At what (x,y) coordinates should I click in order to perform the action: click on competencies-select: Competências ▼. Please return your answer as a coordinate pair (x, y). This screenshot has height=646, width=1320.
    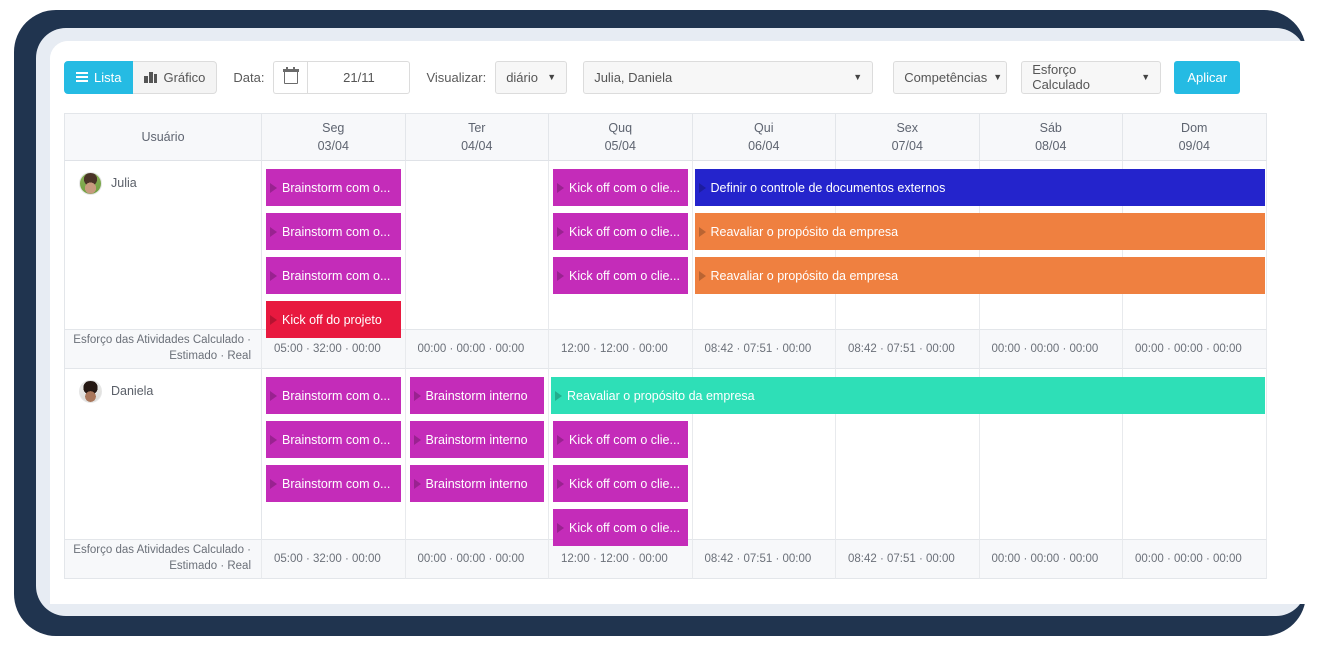
    Looking at the image, I should click on (950, 77).